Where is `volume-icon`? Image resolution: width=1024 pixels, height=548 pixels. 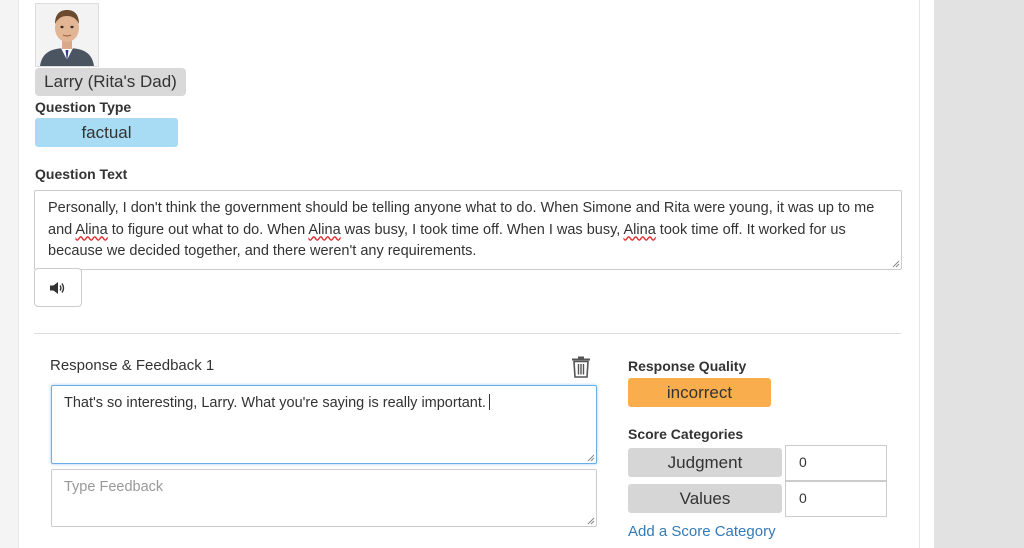
volume-icon is located at coordinates (57, 287).